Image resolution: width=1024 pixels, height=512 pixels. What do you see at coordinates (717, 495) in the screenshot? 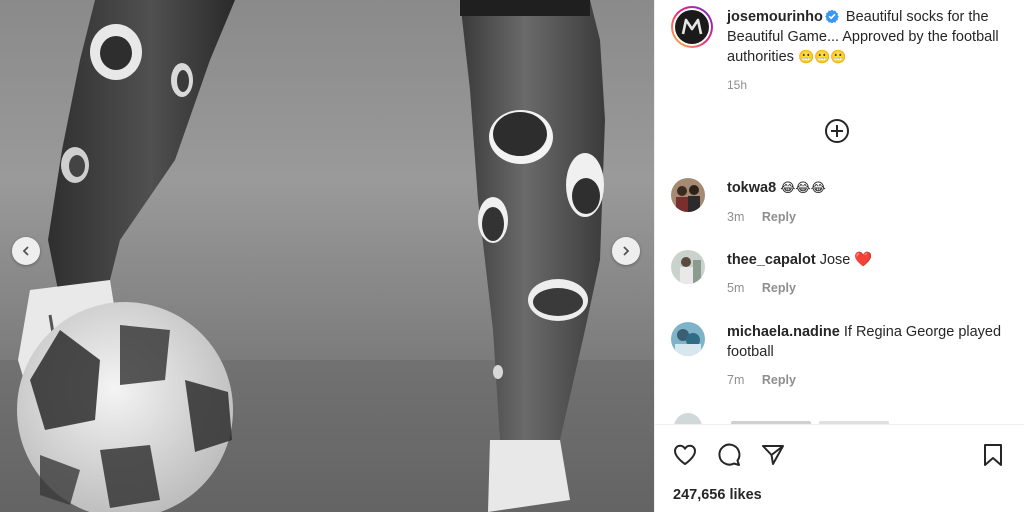
I see `likes-count: 247,656 likes` at bounding box center [717, 495].